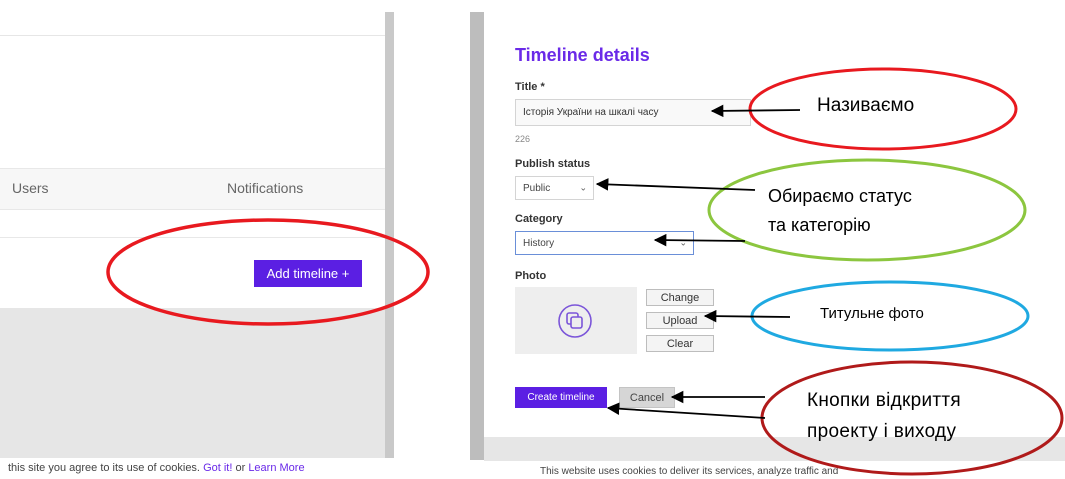 Image resolution: width=1065 pixels, height=479 pixels. I want to click on content-placeholder, so click(192, 383).